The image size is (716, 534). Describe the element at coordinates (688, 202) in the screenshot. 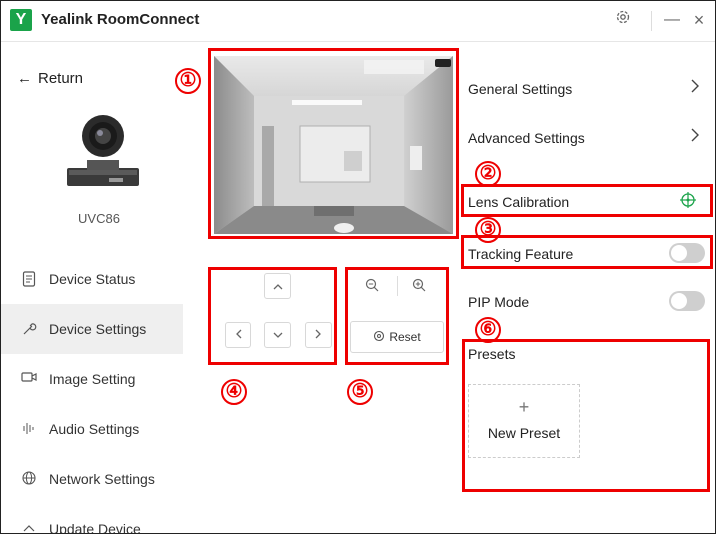

I see `crosshair-icon` at that location.